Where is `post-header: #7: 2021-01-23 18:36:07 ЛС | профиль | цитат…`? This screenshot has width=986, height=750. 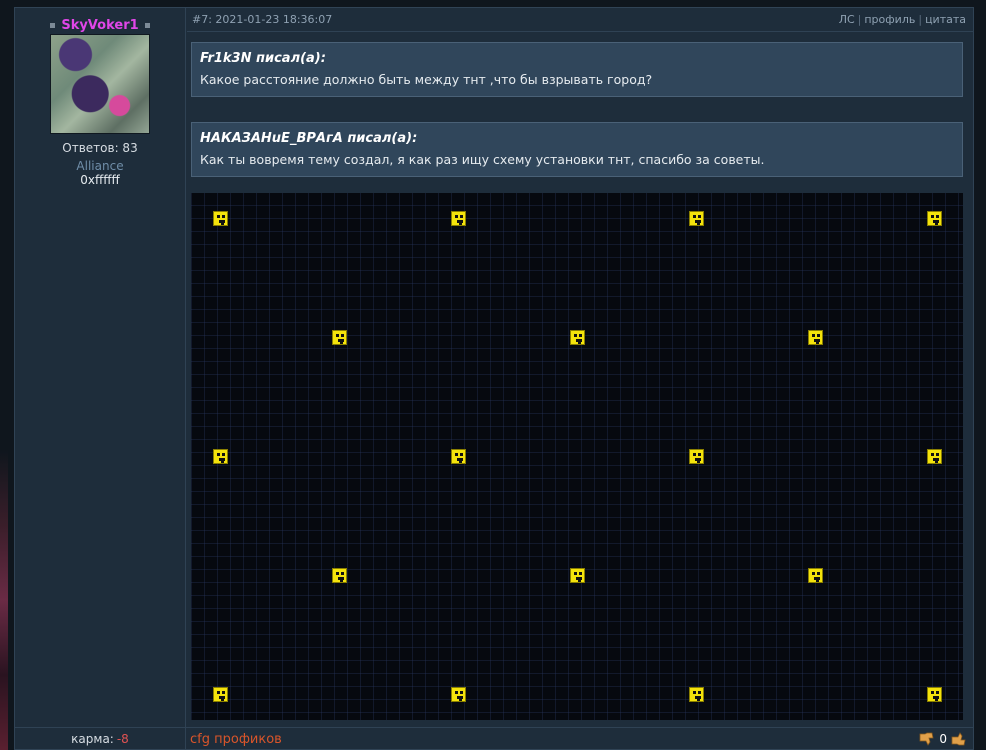
post-header: #7: 2021-01-23 18:36:07 ЛС | профиль | цитат… is located at coordinates (580, 20).